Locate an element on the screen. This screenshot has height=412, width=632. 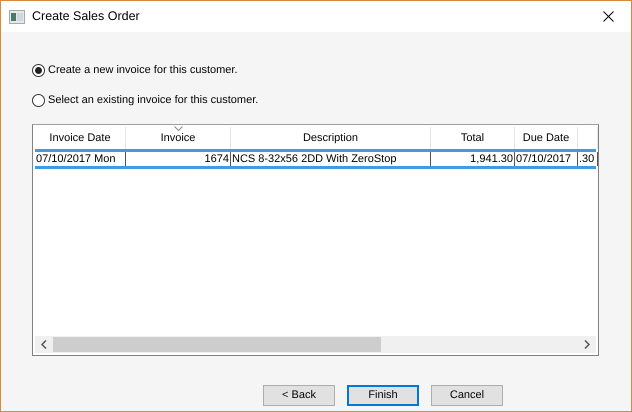
scroll-thumb is located at coordinates (217, 344).